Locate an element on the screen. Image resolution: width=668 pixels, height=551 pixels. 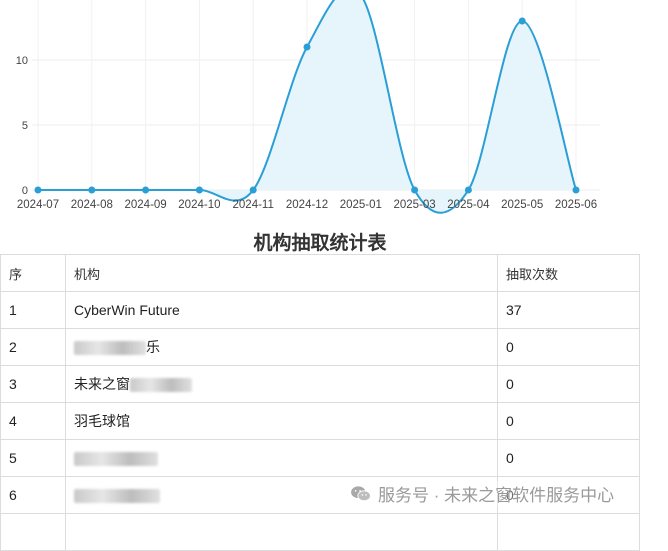
table-header-row: 序 机构 抽取次数 is located at coordinates (320, 273).